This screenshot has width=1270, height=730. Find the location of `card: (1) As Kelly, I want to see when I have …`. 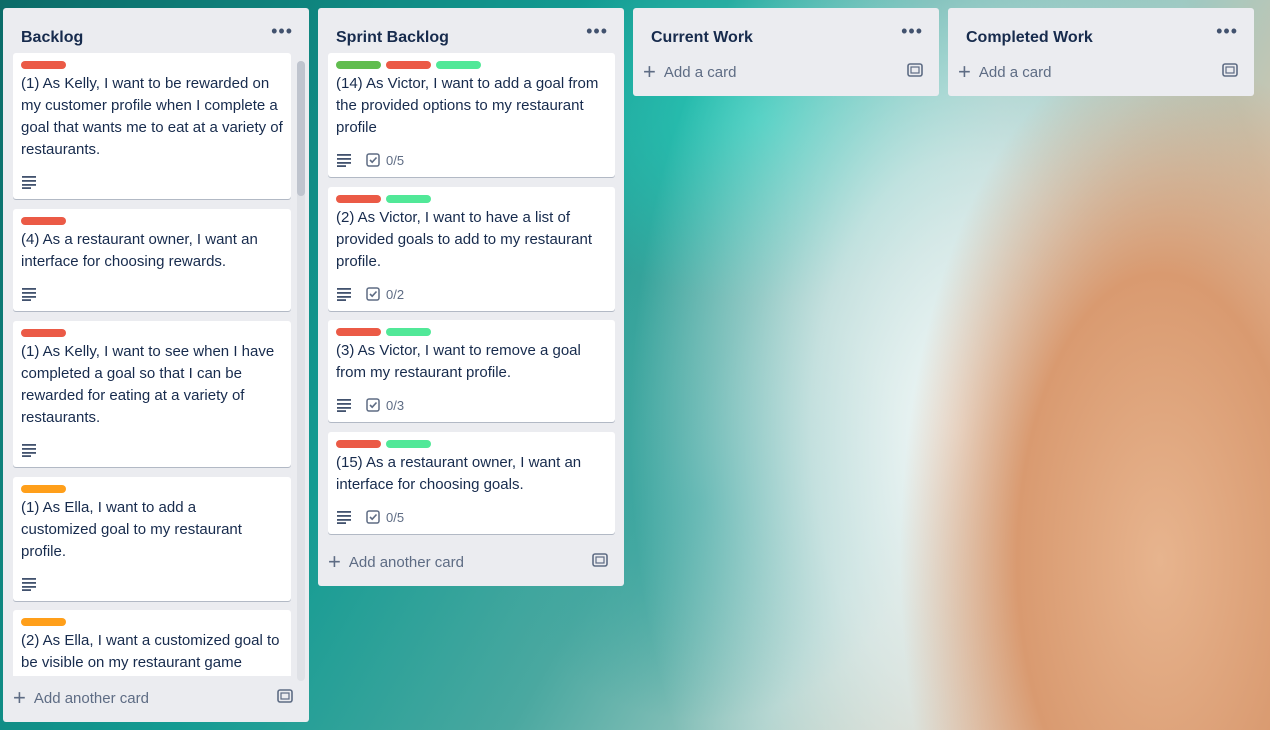

card: (1) As Kelly, I want to see when I have … is located at coordinates (152, 394).